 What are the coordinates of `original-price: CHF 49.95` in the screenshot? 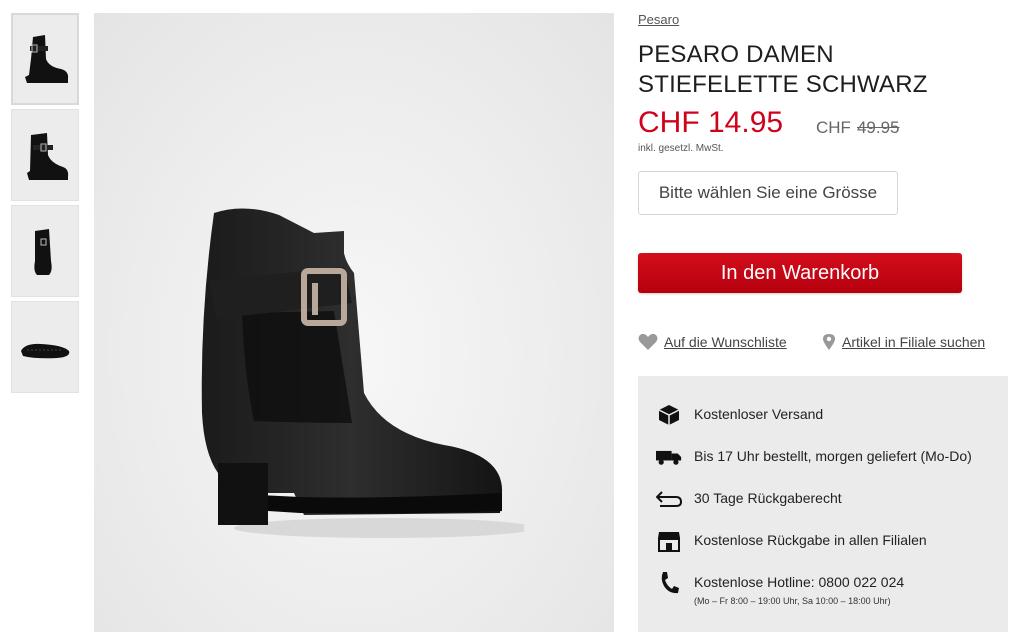 It's located at (858, 128).